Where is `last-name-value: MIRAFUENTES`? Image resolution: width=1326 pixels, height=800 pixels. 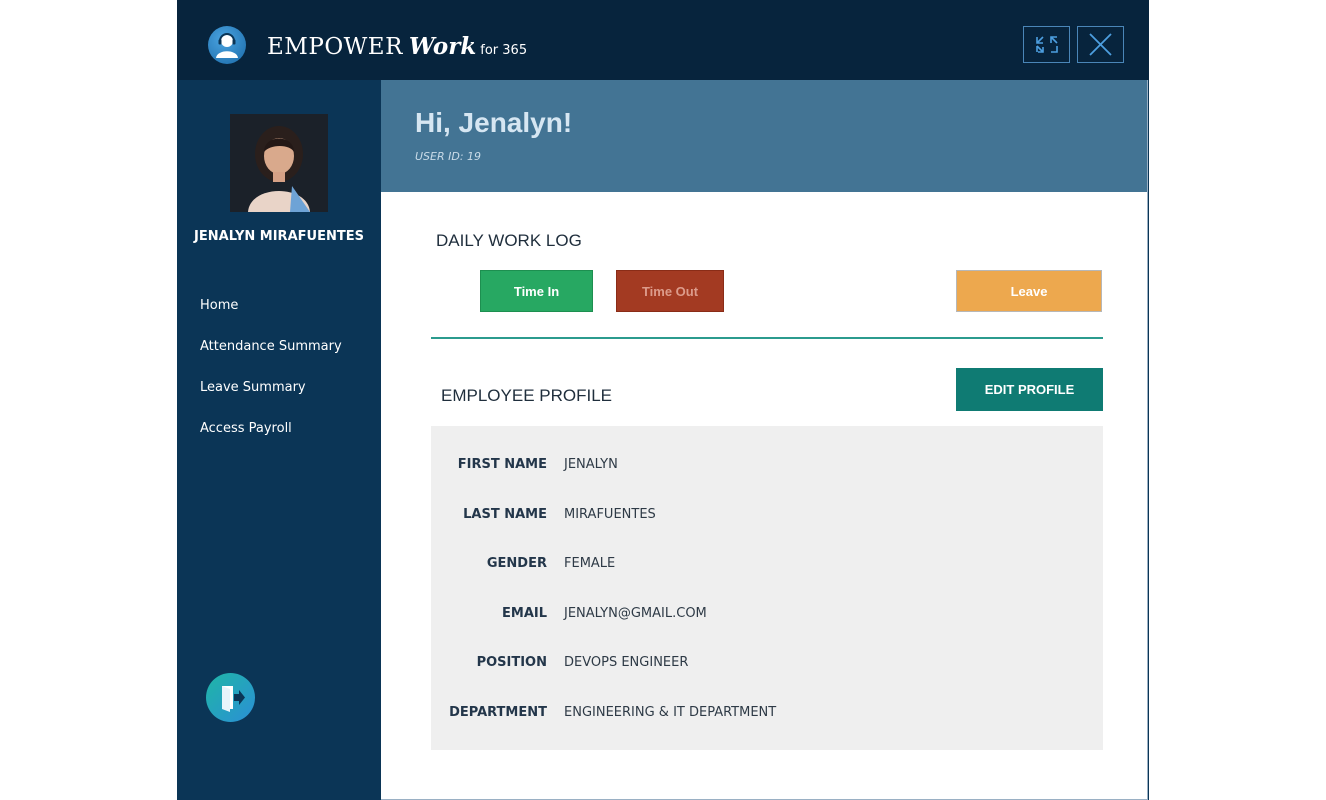
last-name-value: MIRAFUENTES is located at coordinates (610, 514).